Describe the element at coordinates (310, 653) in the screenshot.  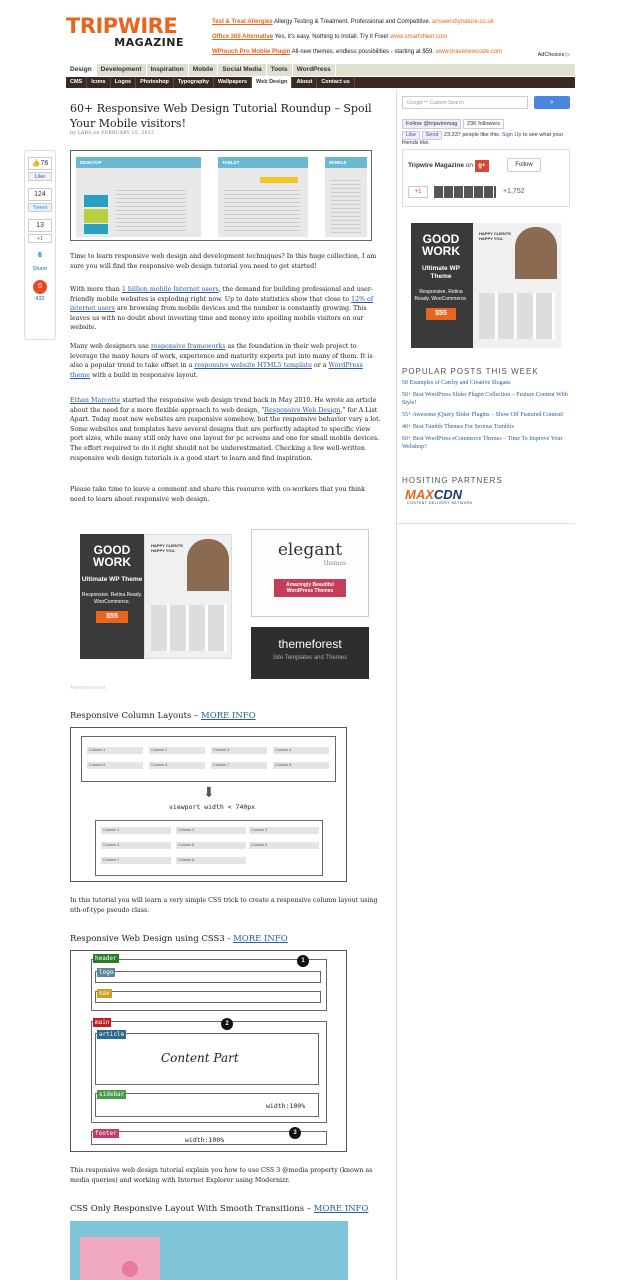
I see `themeforest-ad: themeforest Site Templates and Themes` at that location.